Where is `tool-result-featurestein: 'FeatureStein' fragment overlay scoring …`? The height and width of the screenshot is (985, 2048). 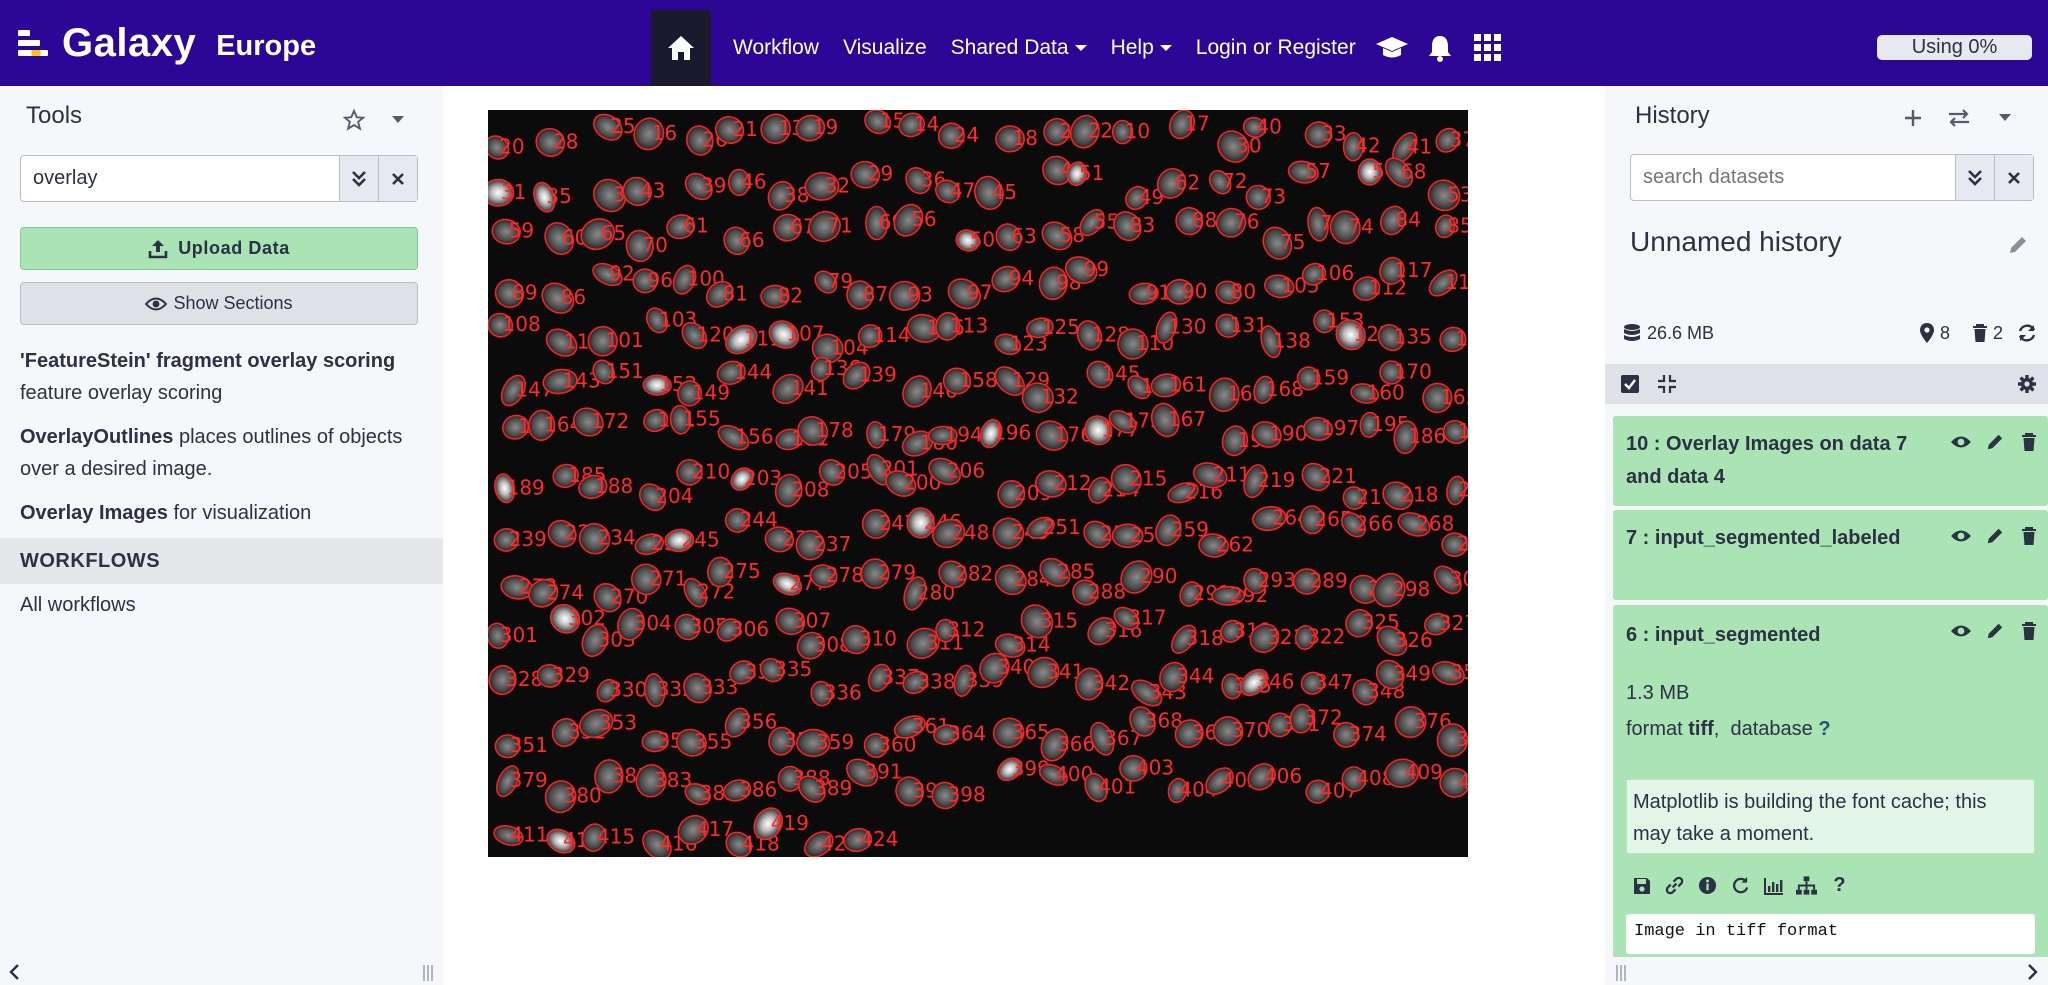 tool-result-featurestein: 'FeatureStein' fragment overlay scoring … is located at coordinates (220, 377).